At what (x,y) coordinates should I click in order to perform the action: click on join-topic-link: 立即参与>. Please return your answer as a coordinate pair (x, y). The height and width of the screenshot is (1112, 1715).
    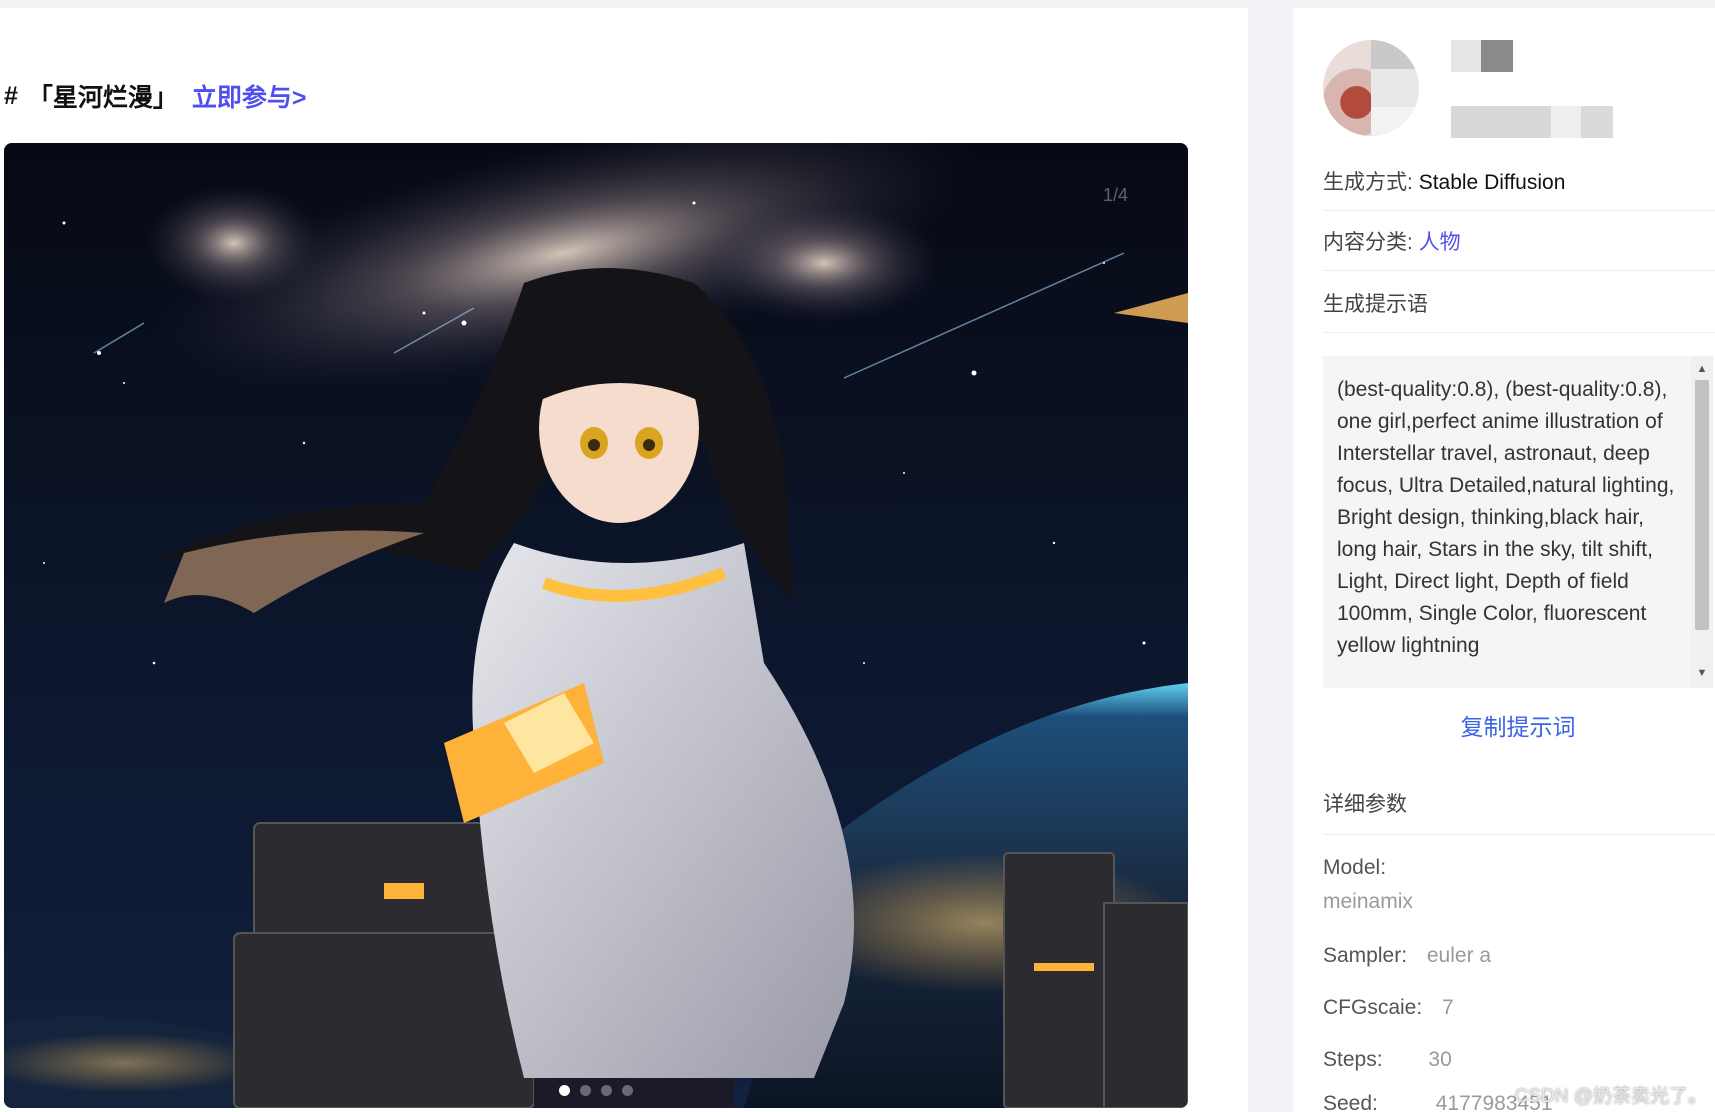
    Looking at the image, I should click on (249, 96).